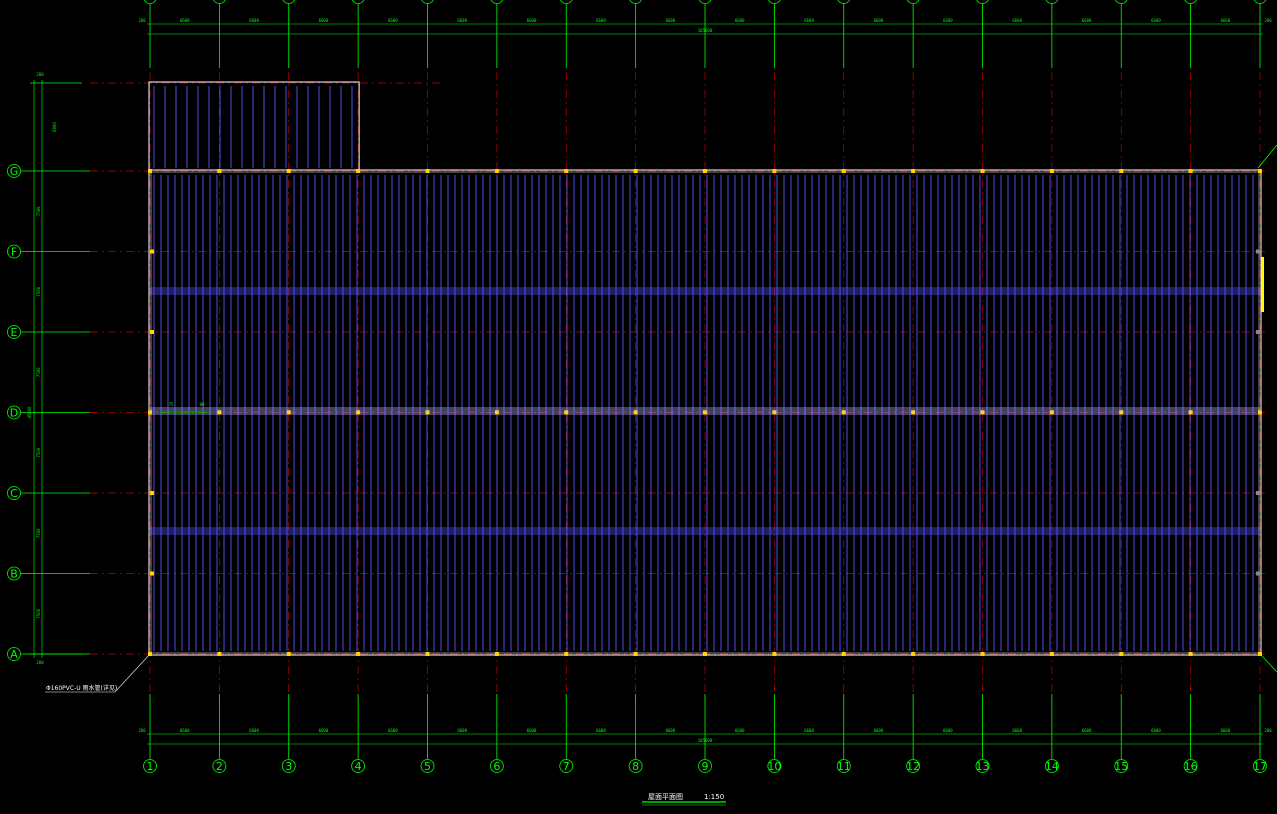 This screenshot has width=1277, height=814. What do you see at coordinates (705, 766) in the screenshot?
I see `grid-bubble-label: 9` at bounding box center [705, 766].